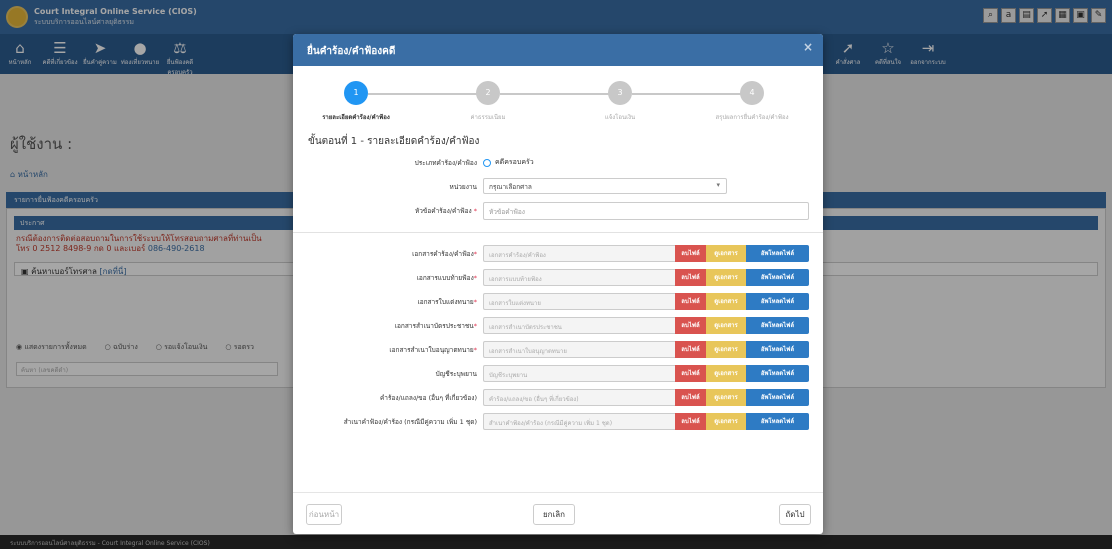 This screenshot has height=549, width=1112. What do you see at coordinates (488, 93) in the screenshot?
I see `step-circle: 2` at bounding box center [488, 93].